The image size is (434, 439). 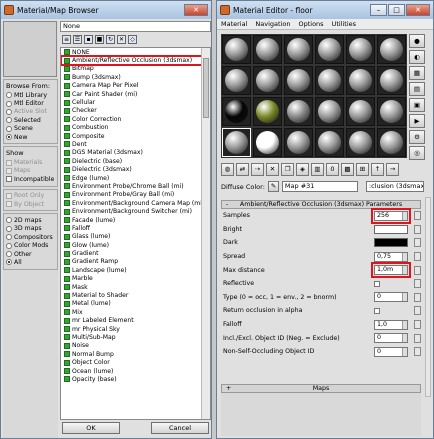 What do you see at coordinates (30, 103) in the screenshot?
I see `browse-from-option: Mtl Editor` at bounding box center [30, 103].